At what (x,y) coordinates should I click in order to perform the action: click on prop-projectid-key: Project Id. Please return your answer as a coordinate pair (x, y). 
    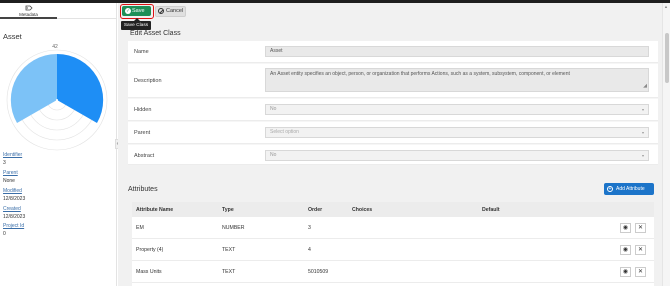
    Looking at the image, I should click on (13, 226).